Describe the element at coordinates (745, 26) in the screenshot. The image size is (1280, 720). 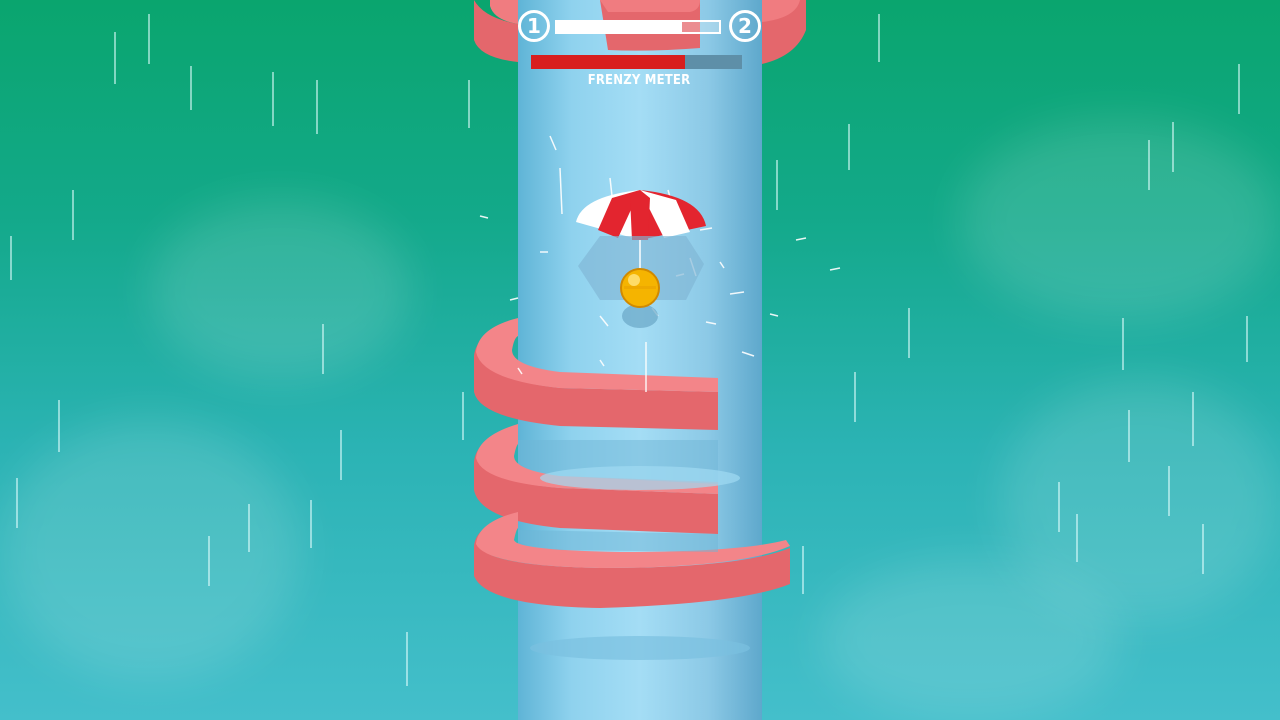
I see `next-level-badge: 2` at that location.